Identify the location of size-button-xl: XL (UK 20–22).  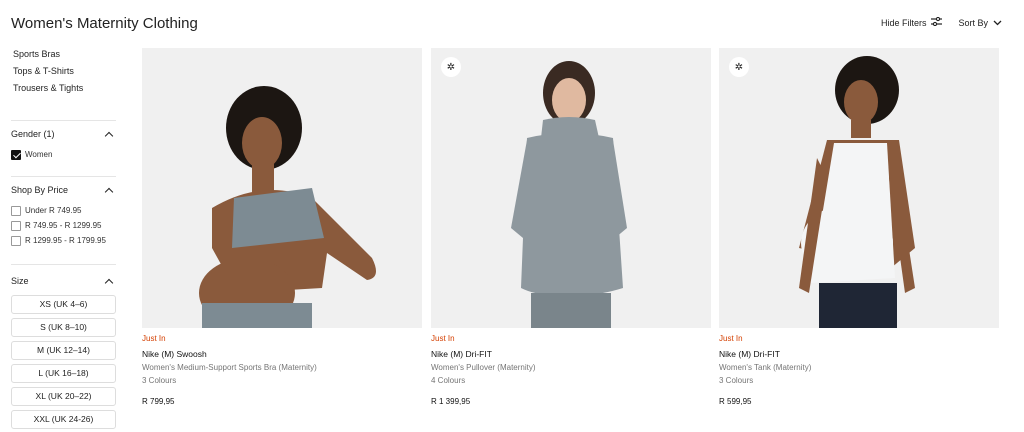
(63, 396).